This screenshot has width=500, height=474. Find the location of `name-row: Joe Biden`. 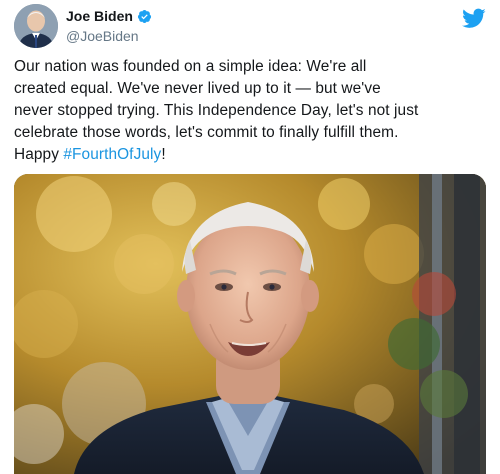

name-row: Joe Biden is located at coordinates (109, 16).